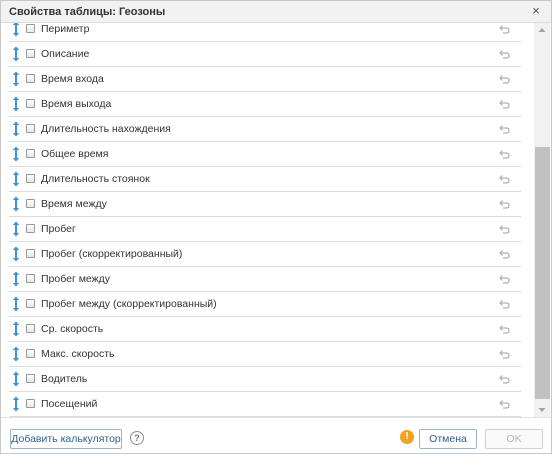 This screenshot has height=454, width=552. I want to click on column-row: Описание, so click(265, 54).